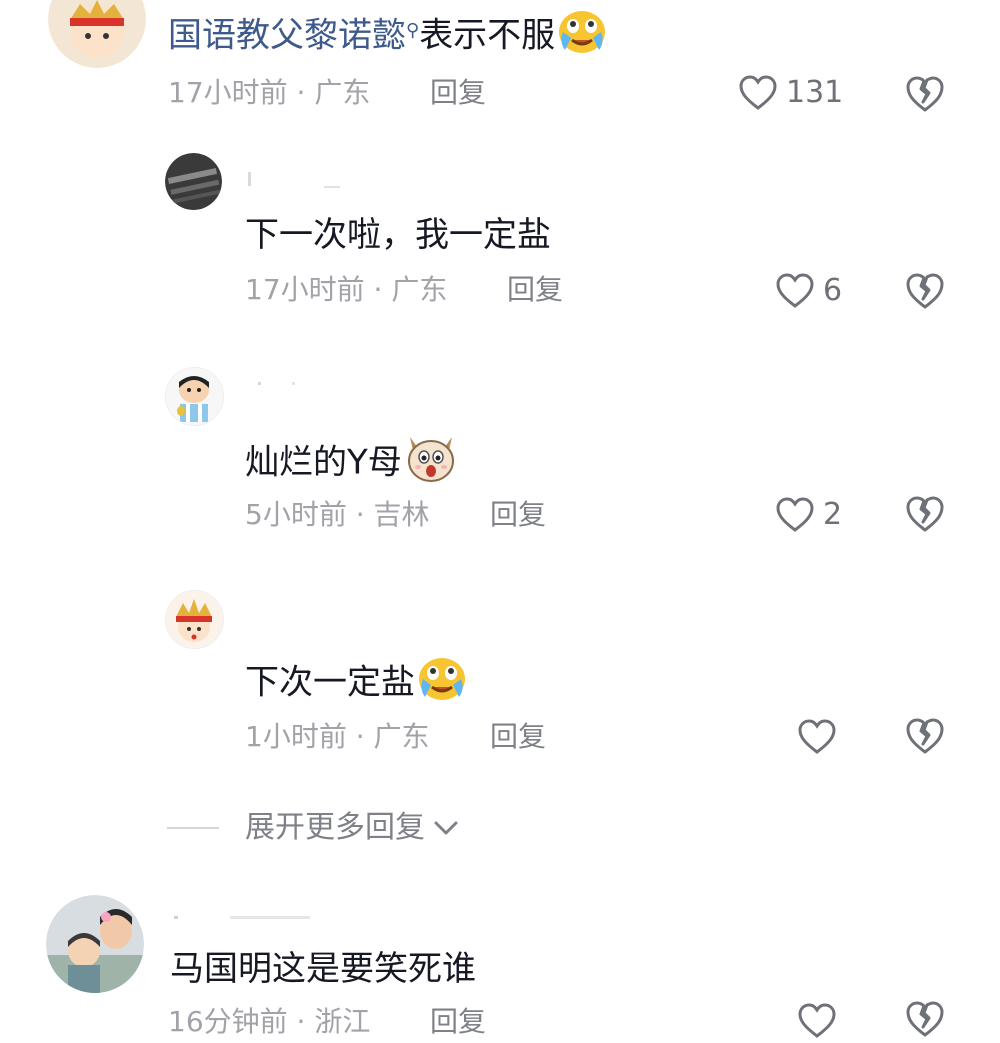 The image size is (1000, 1043). I want to click on comment-body: 表示不服, so click(487, 35).